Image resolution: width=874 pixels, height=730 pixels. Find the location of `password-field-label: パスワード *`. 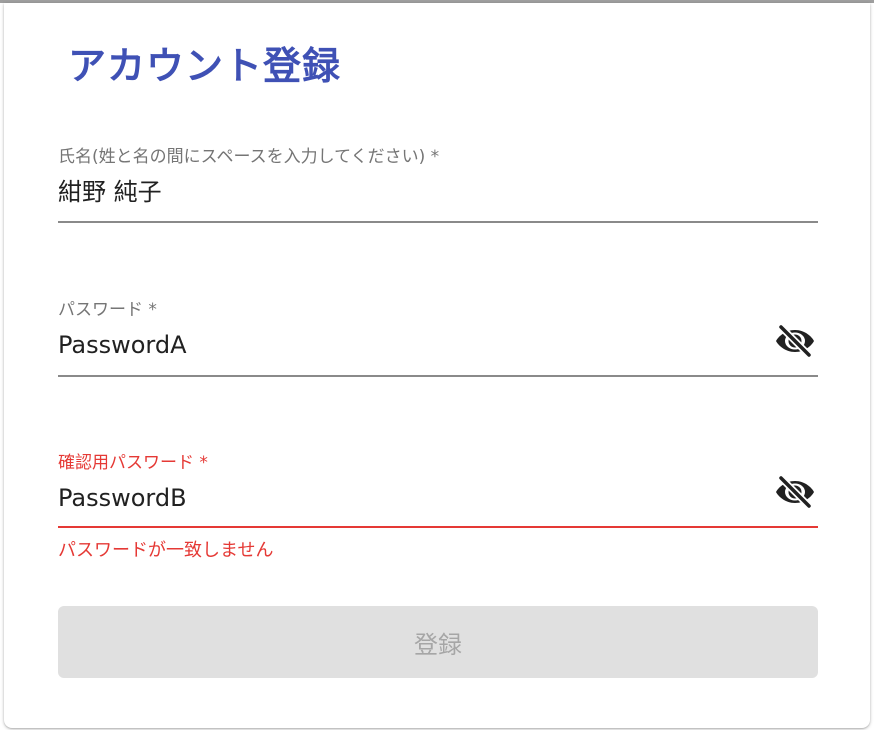

password-field-label: パスワード * is located at coordinates (107, 310).